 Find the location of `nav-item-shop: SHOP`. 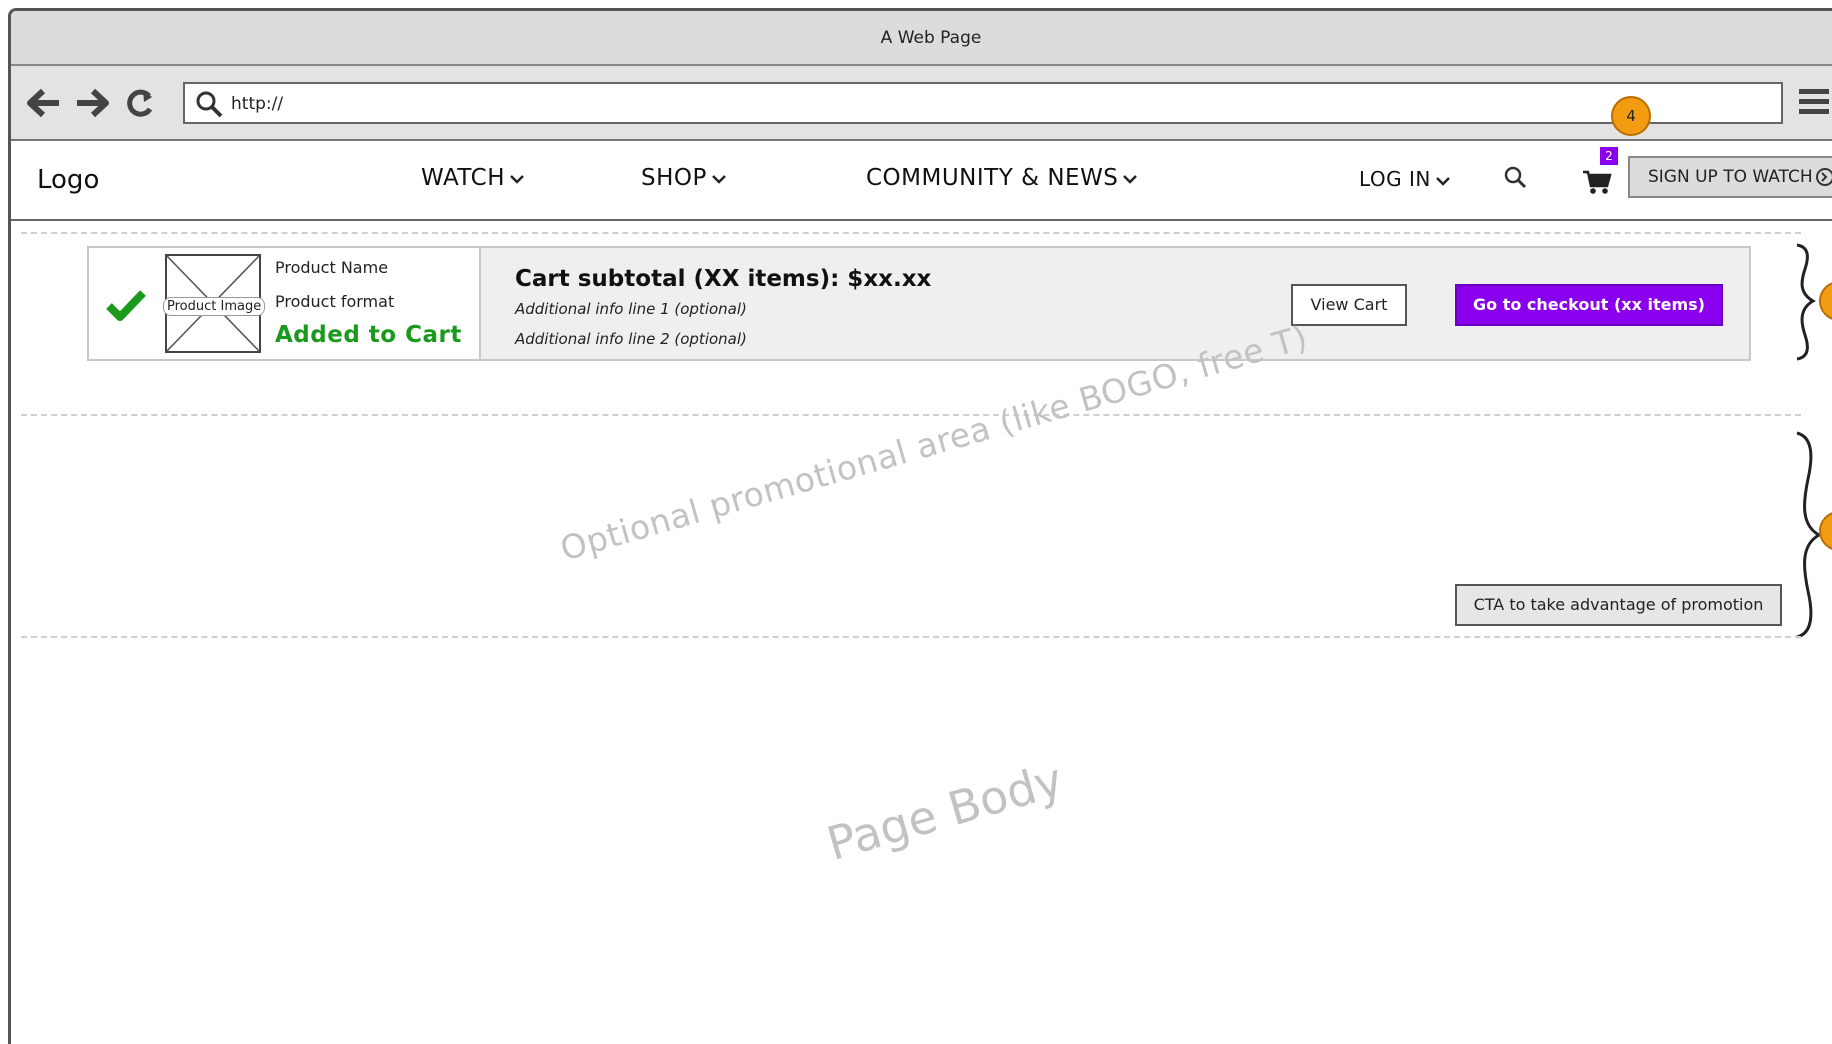

nav-item-shop: SHOP is located at coordinates (684, 178).